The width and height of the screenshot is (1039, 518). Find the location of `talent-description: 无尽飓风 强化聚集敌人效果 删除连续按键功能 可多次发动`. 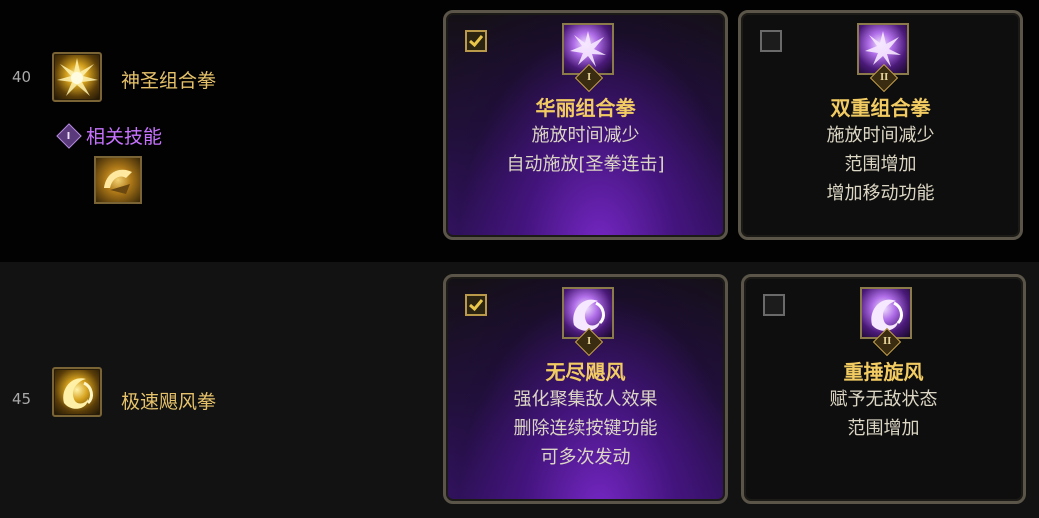

talent-description: 无尽飓风 强化聚集敌人效果 删除连续按键功能 可多次发动 is located at coordinates (585, 415).